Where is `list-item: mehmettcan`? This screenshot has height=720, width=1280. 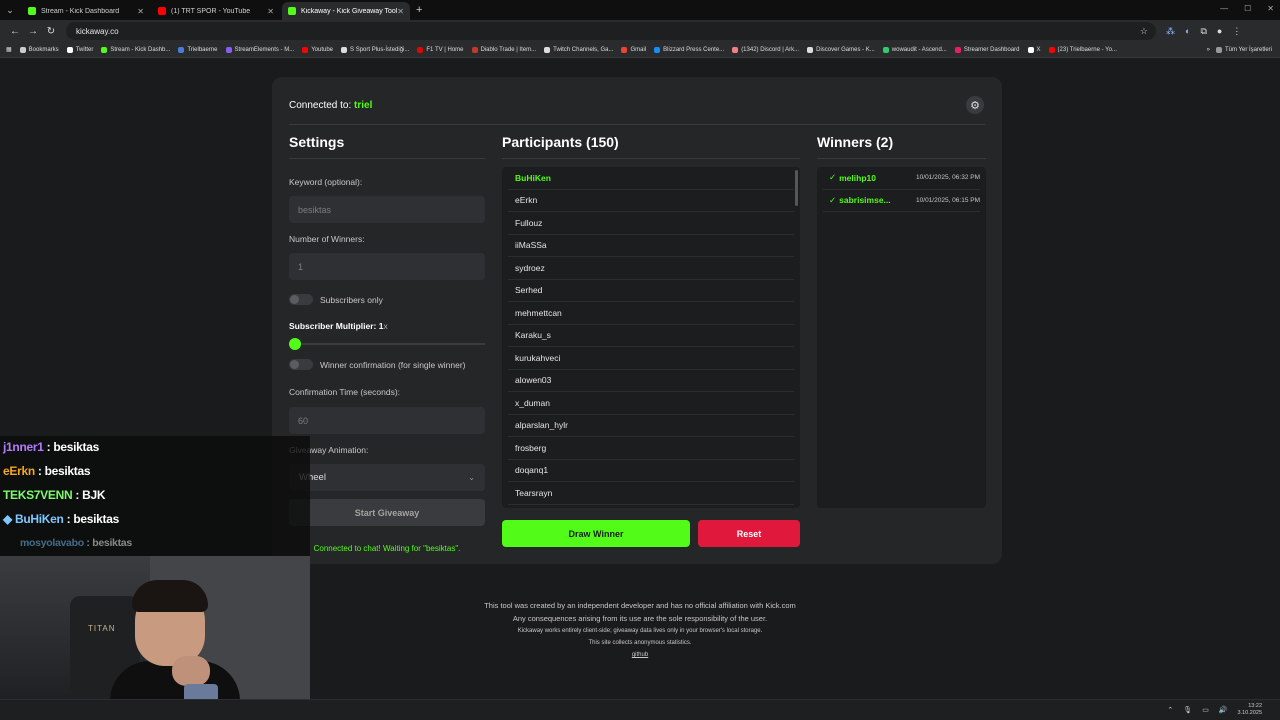 list-item: mehmettcan is located at coordinates (651, 313).